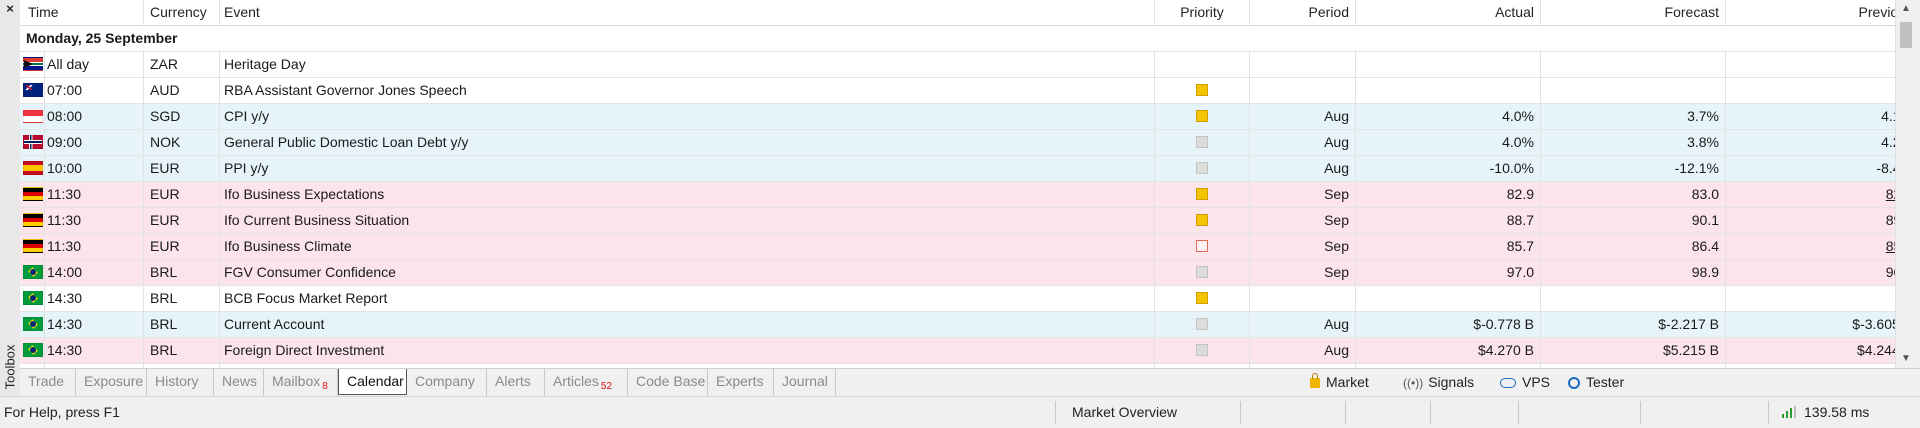 This screenshot has height=428, width=1920. I want to click on tab-label: Trade, so click(46, 381).